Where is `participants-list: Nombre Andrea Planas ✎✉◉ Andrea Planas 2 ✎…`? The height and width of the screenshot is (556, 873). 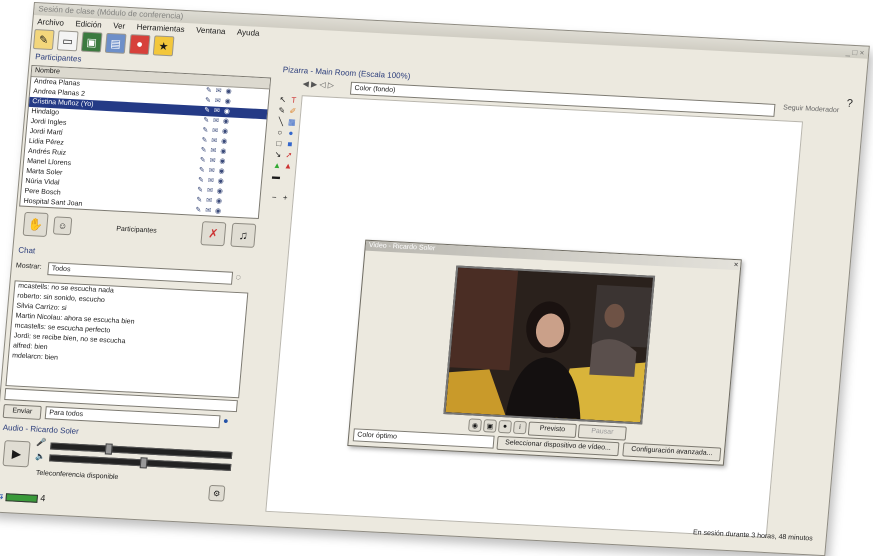
participants-list: Nombre Andrea Planas ✎✉◉ Andrea Planas 2 ✎… is located at coordinates (145, 142).